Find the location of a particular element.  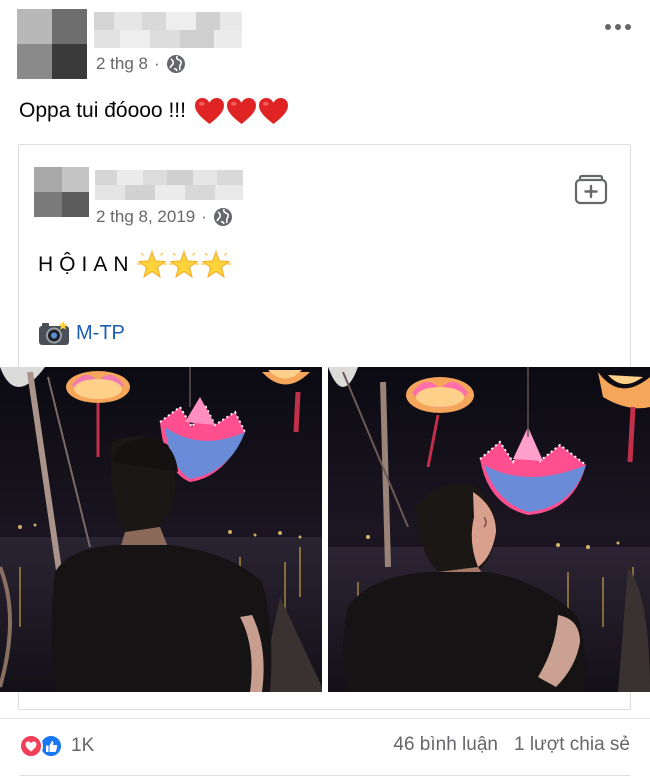

shared-post-timestamp: 2 thg 8, 2019 is located at coordinates (145, 217).